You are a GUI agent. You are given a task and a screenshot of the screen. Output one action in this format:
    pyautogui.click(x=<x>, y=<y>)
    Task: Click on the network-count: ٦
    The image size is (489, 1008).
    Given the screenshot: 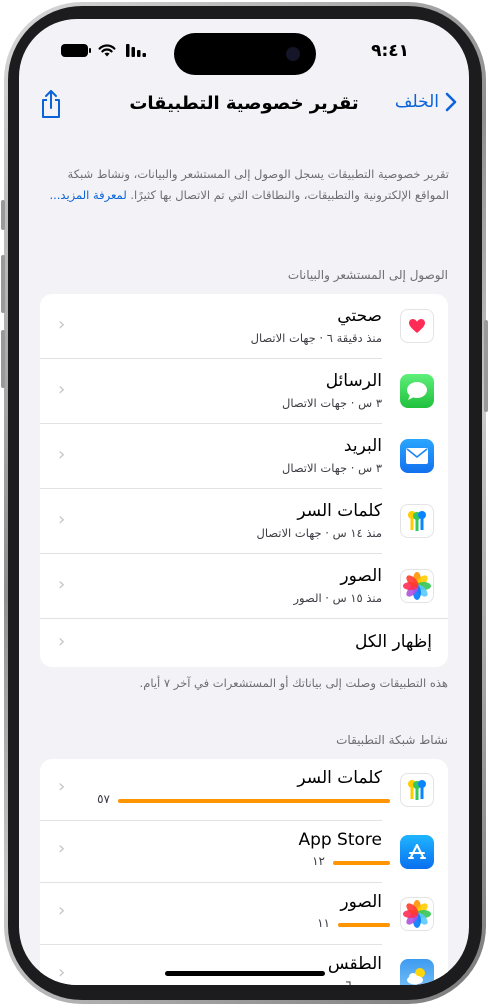 What is the action you would take?
    pyautogui.click(x=348, y=981)
    